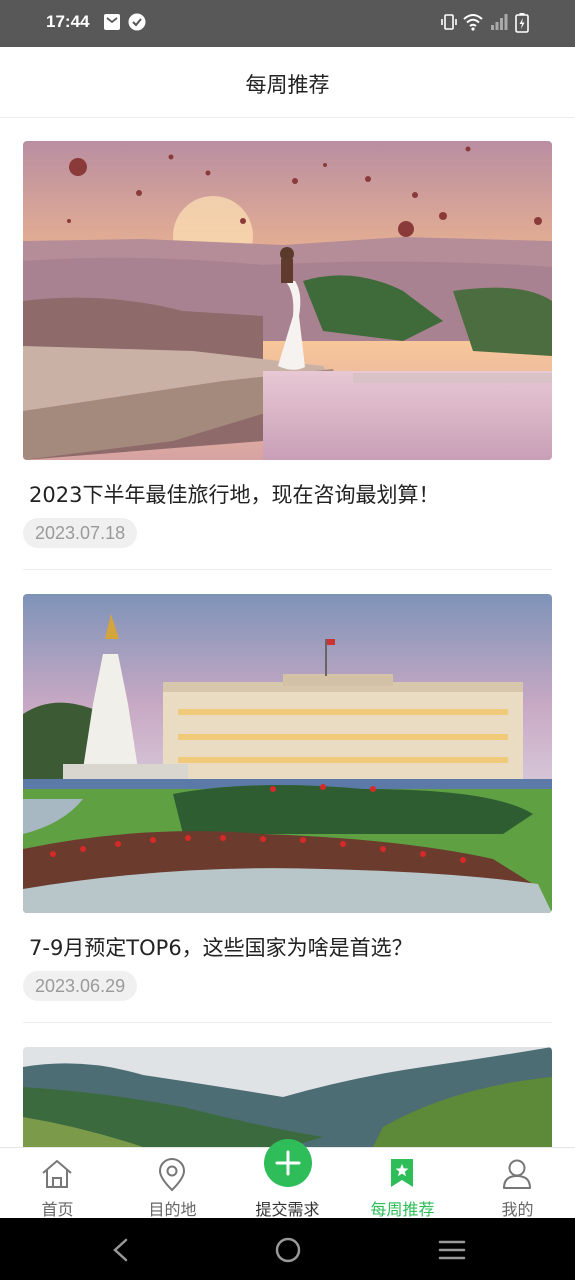 Image resolution: width=575 pixels, height=1280 pixels. I want to click on tab-label: 首页, so click(57, 1209).